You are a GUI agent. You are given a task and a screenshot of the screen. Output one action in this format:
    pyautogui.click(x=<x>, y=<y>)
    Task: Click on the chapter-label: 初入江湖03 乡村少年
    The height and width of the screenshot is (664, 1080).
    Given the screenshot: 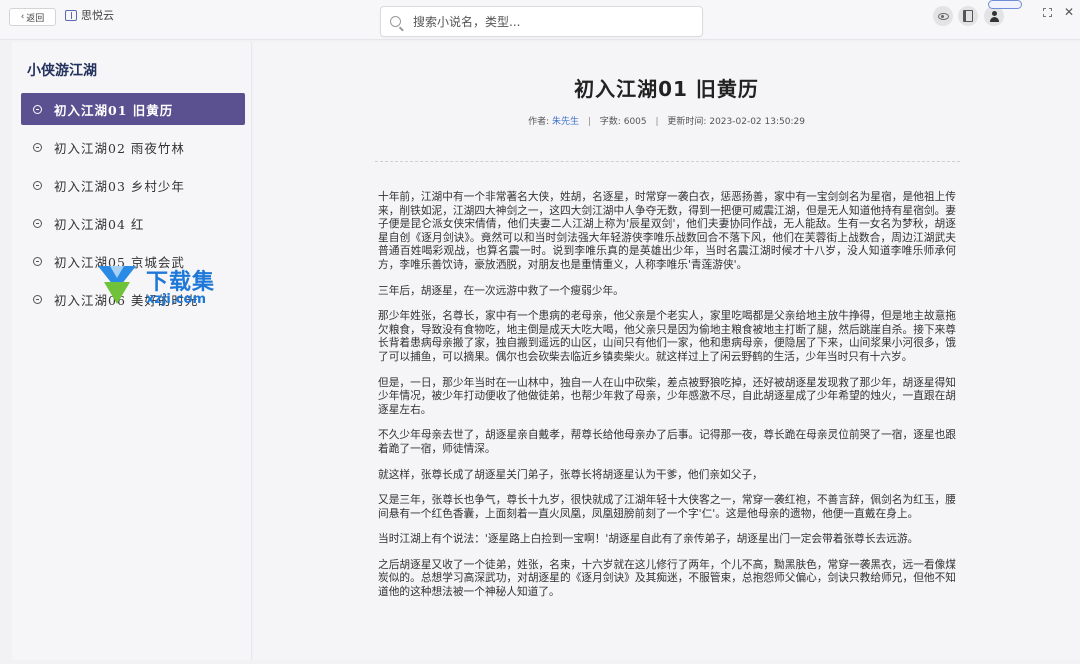 What is the action you would take?
    pyautogui.click(x=119, y=186)
    